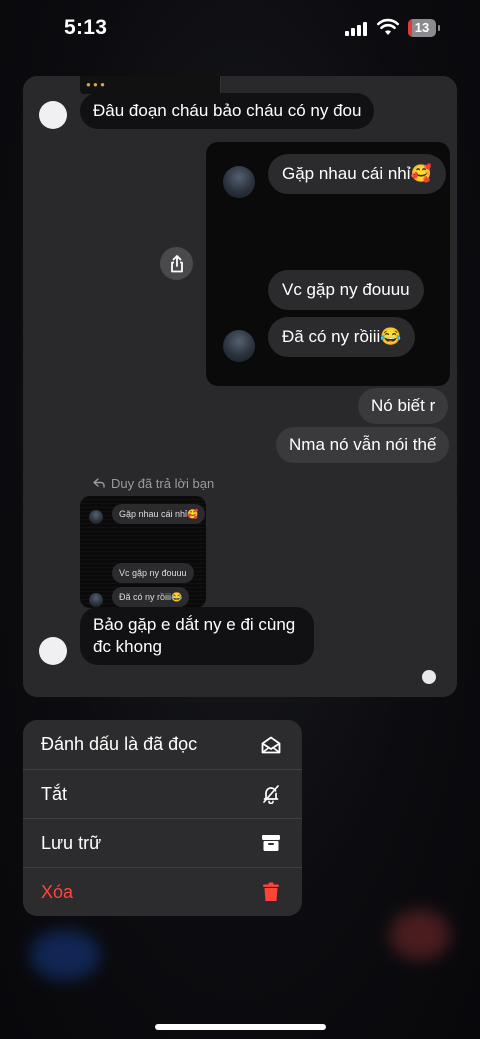 The image size is (480, 1039). Describe the element at coordinates (240, 1027) in the screenshot. I see `home-indicator` at that location.